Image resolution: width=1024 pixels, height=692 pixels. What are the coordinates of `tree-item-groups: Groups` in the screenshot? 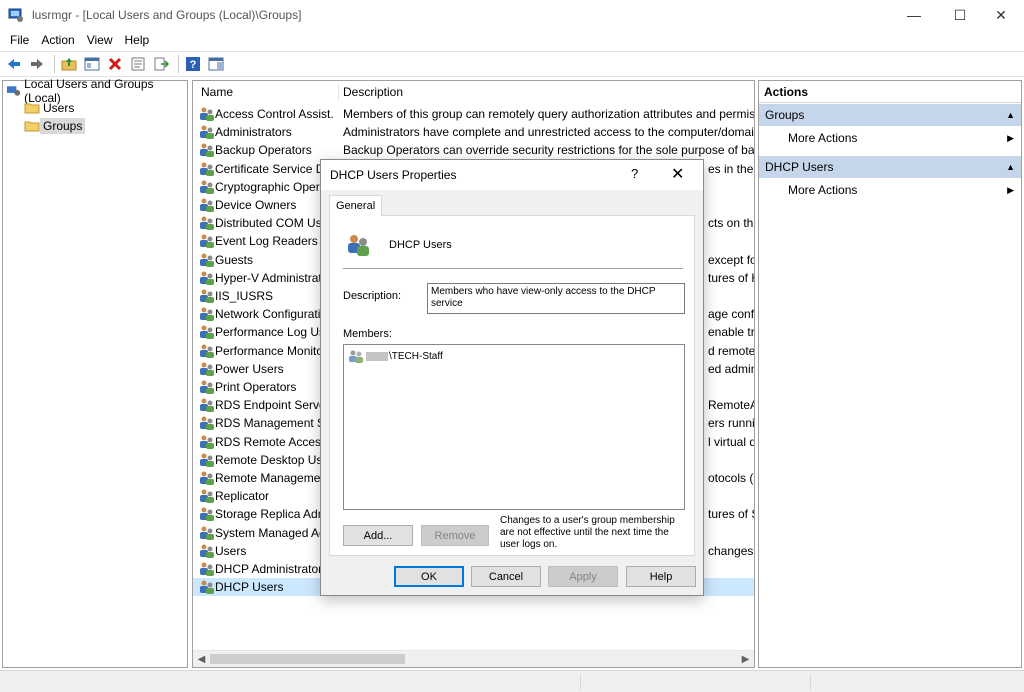 It's located at (55, 126).